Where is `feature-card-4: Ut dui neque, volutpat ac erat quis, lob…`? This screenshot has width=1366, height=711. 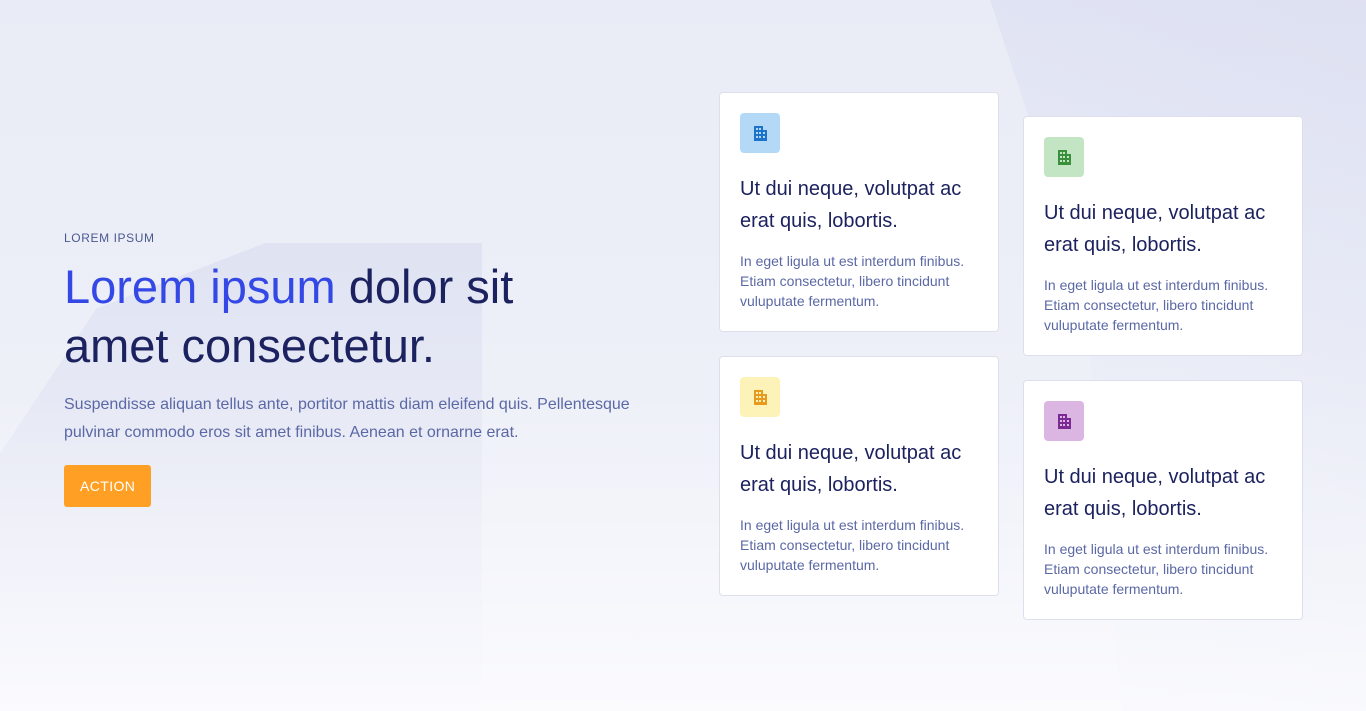 feature-card-4: Ut dui neque, volutpat ac erat quis, lob… is located at coordinates (1163, 500).